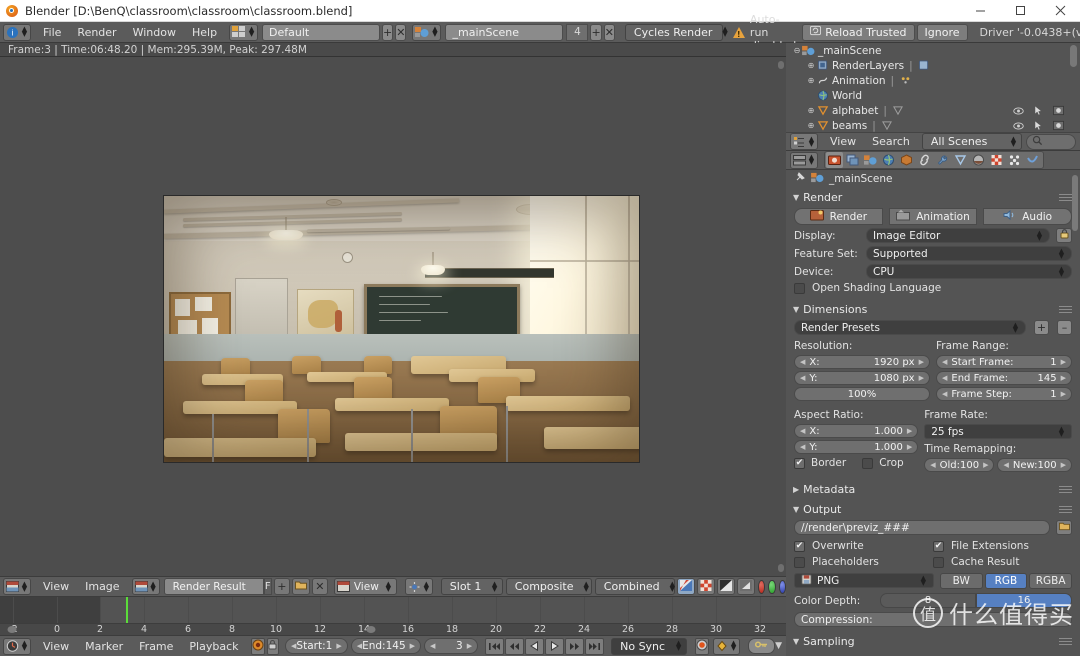 The width and height of the screenshot is (1080, 656). I want to click on resolution-y-field: ◀ Y: 1080 px ▶, so click(862, 378).